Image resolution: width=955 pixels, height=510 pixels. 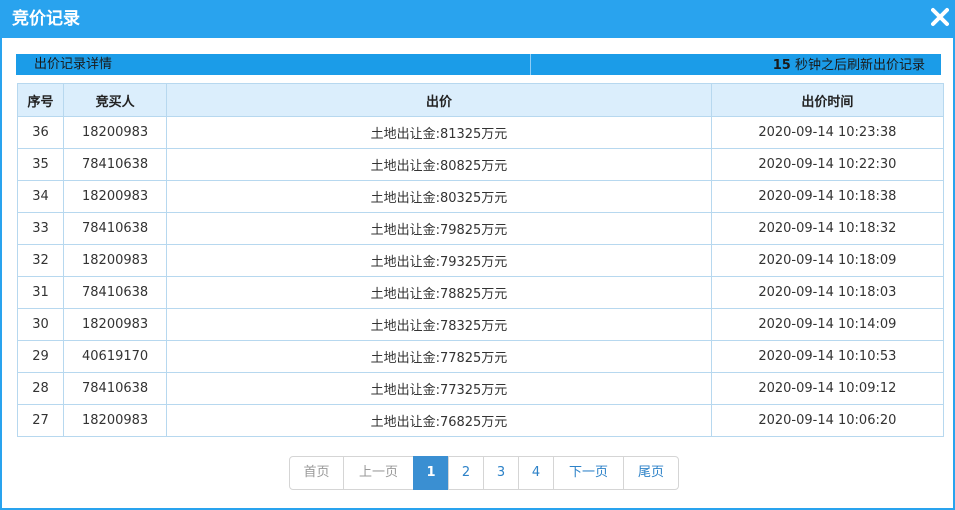 I want to click on cell-no: 30, so click(x=40, y=324).